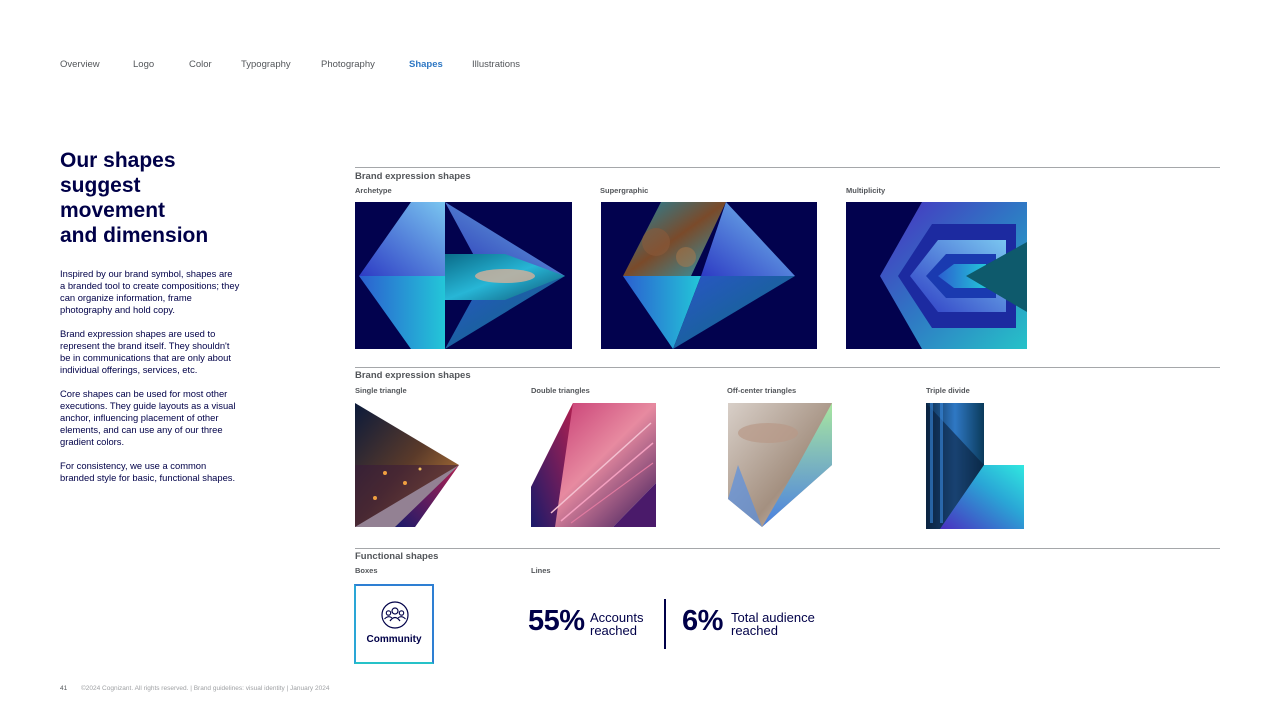  I want to click on lines-label: Lines, so click(541, 570).